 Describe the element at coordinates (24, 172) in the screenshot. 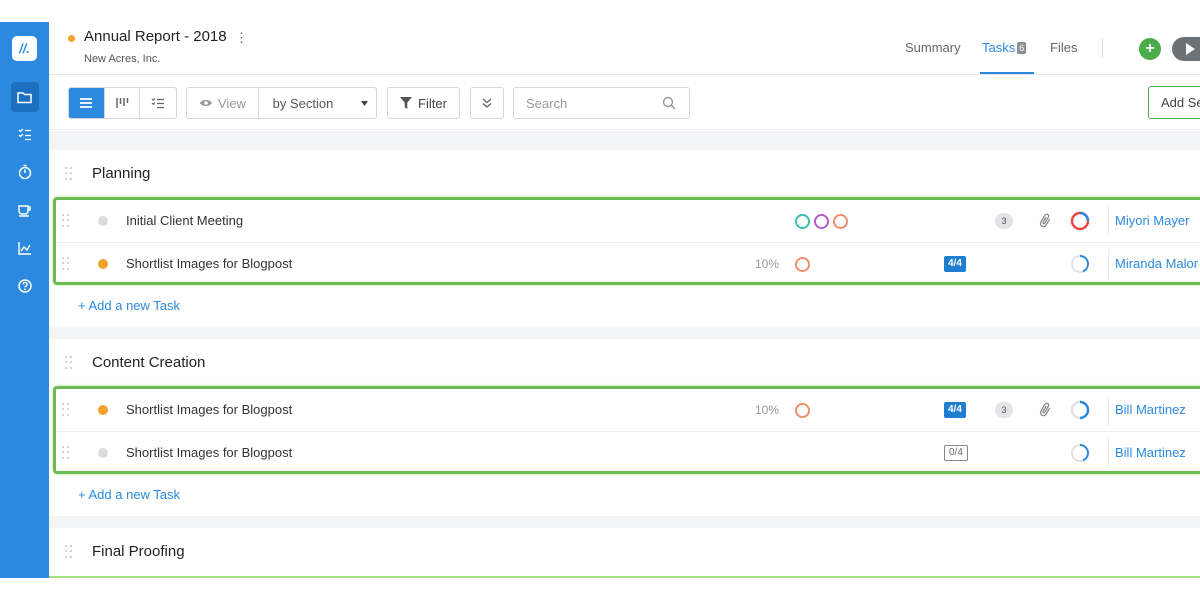

I see `stopwatch-icon` at that location.